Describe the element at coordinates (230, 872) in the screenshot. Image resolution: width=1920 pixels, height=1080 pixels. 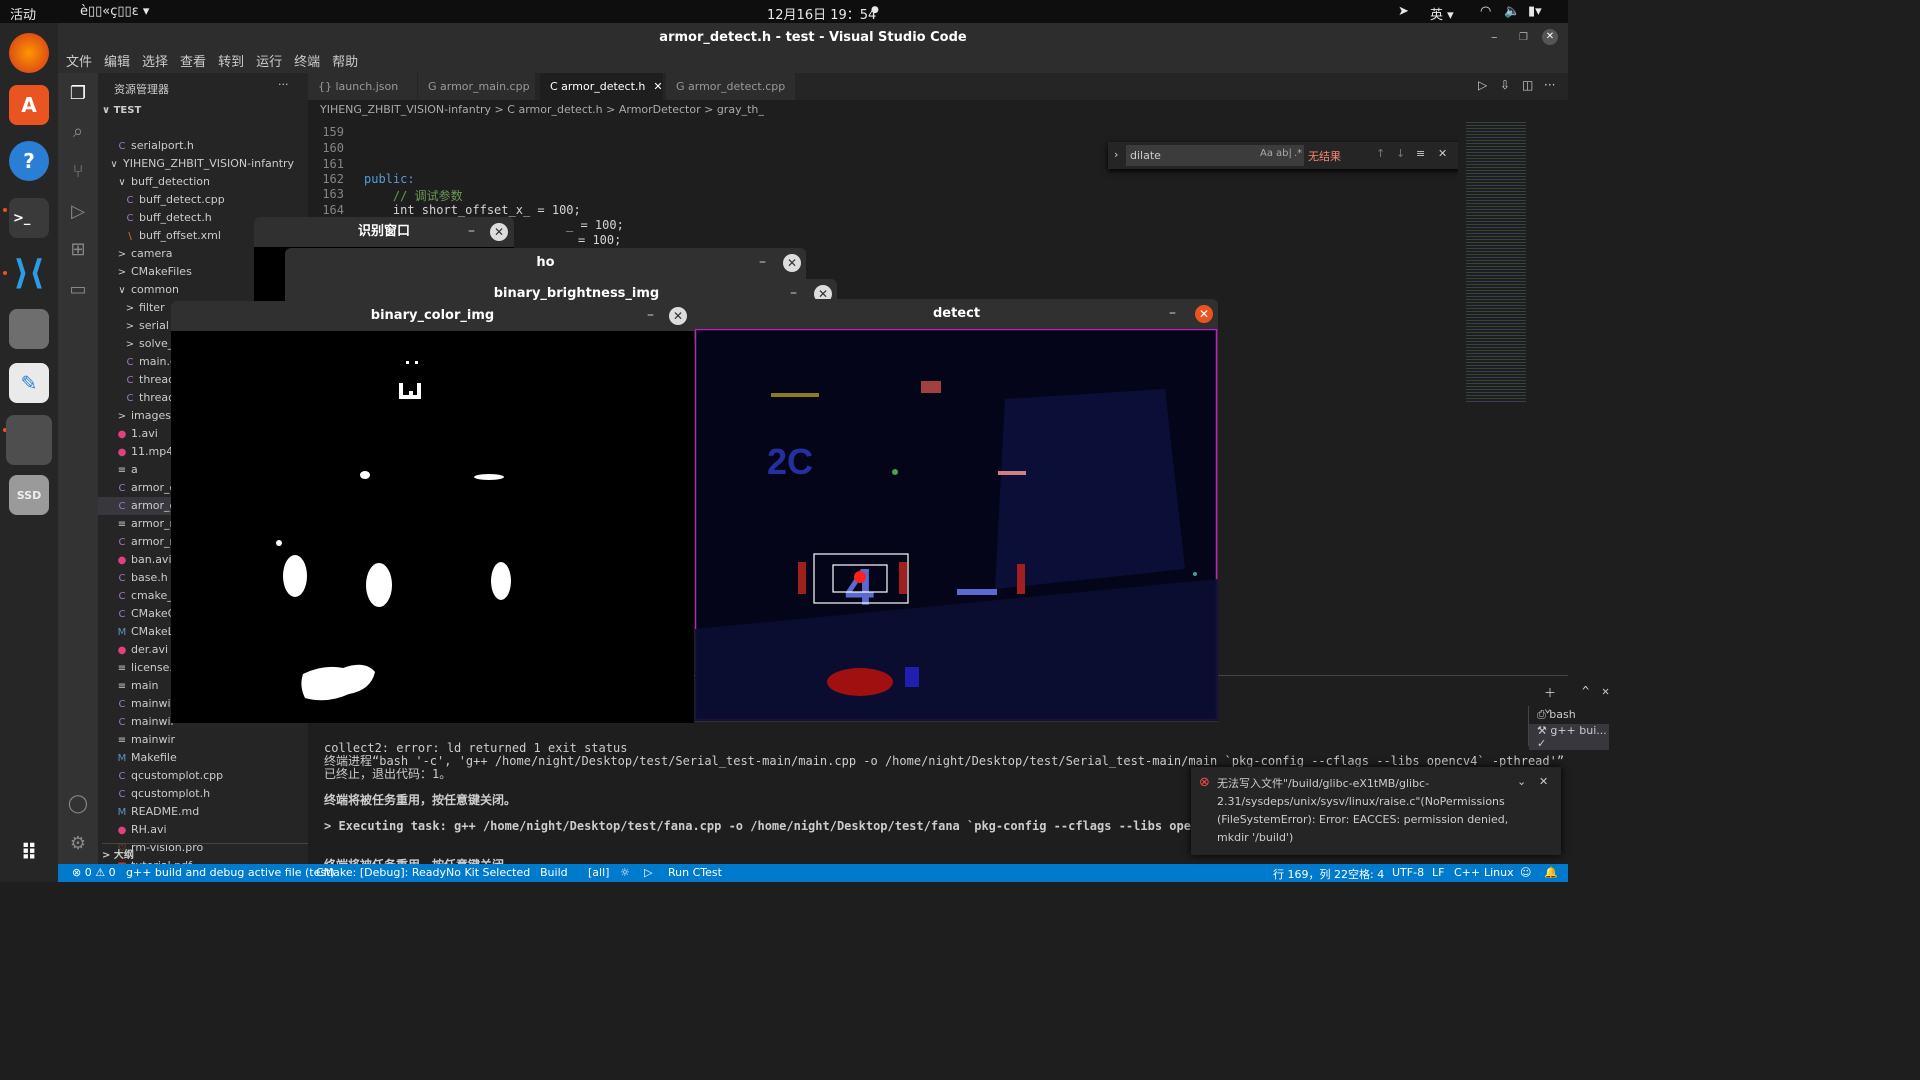
I see `build-task-status: g++ build and debug active file (test)` at that location.